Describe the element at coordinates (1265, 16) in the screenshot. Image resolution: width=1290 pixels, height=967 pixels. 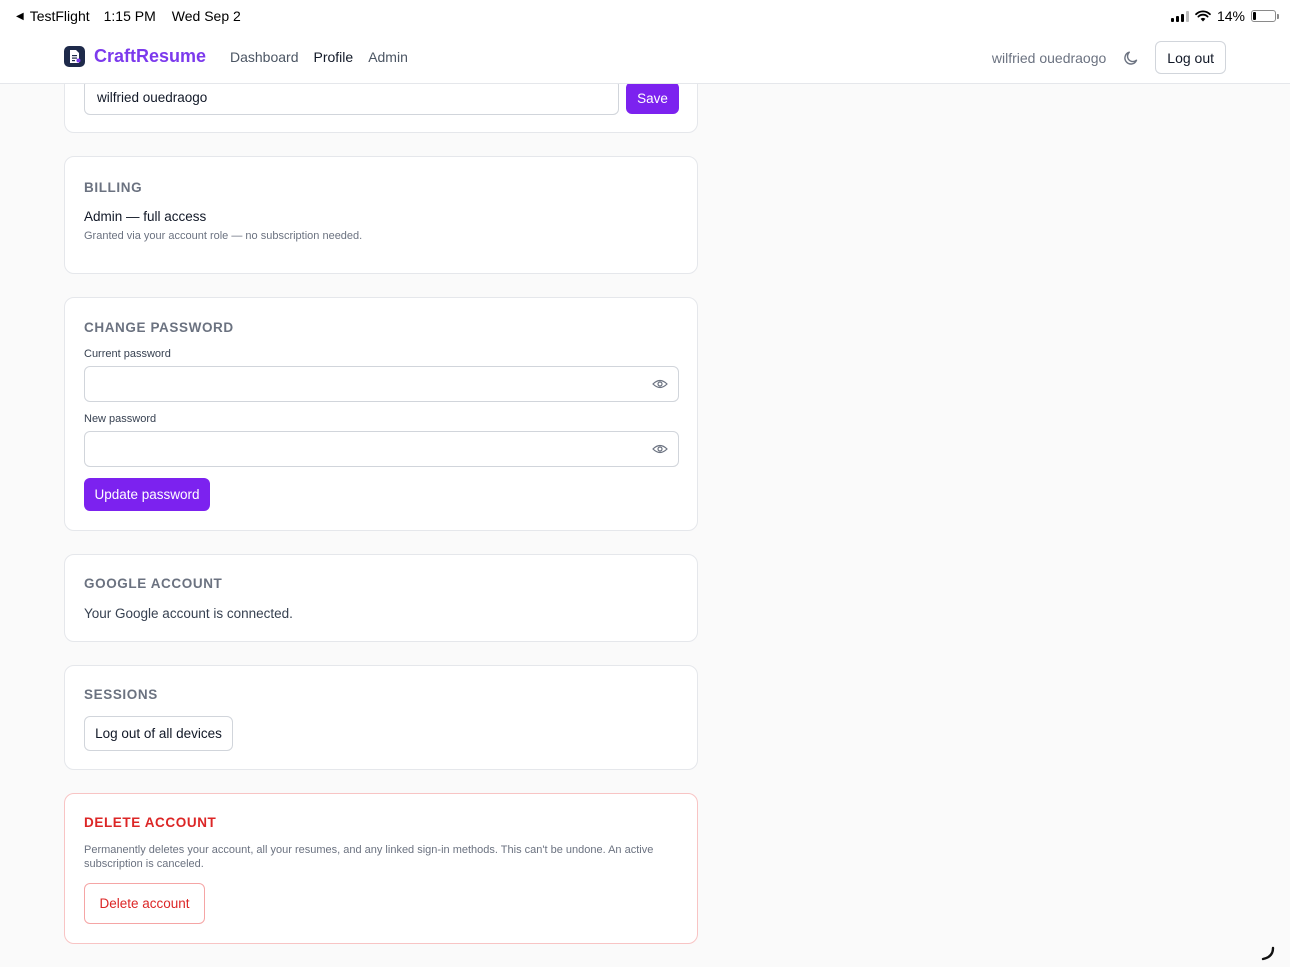
I see `battery-icon` at that location.